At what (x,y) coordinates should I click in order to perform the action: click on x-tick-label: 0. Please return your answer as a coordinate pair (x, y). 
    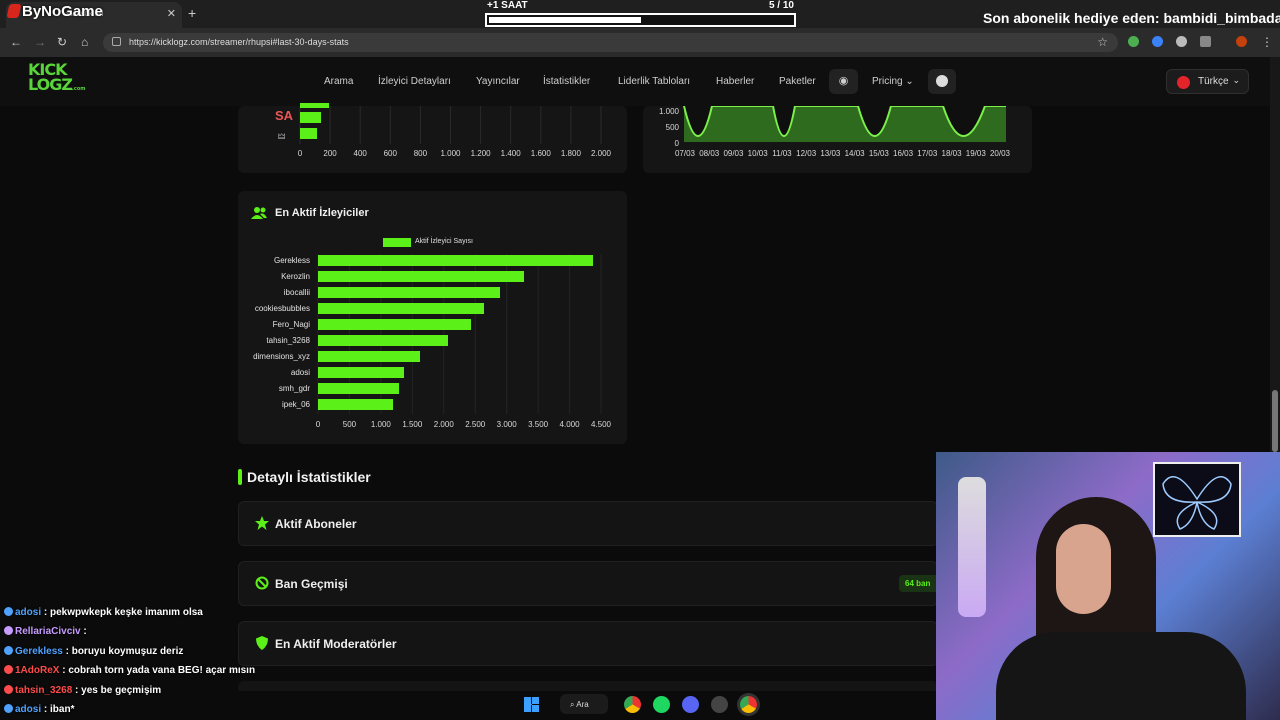
    Looking at the image, I should click on (318, 424).